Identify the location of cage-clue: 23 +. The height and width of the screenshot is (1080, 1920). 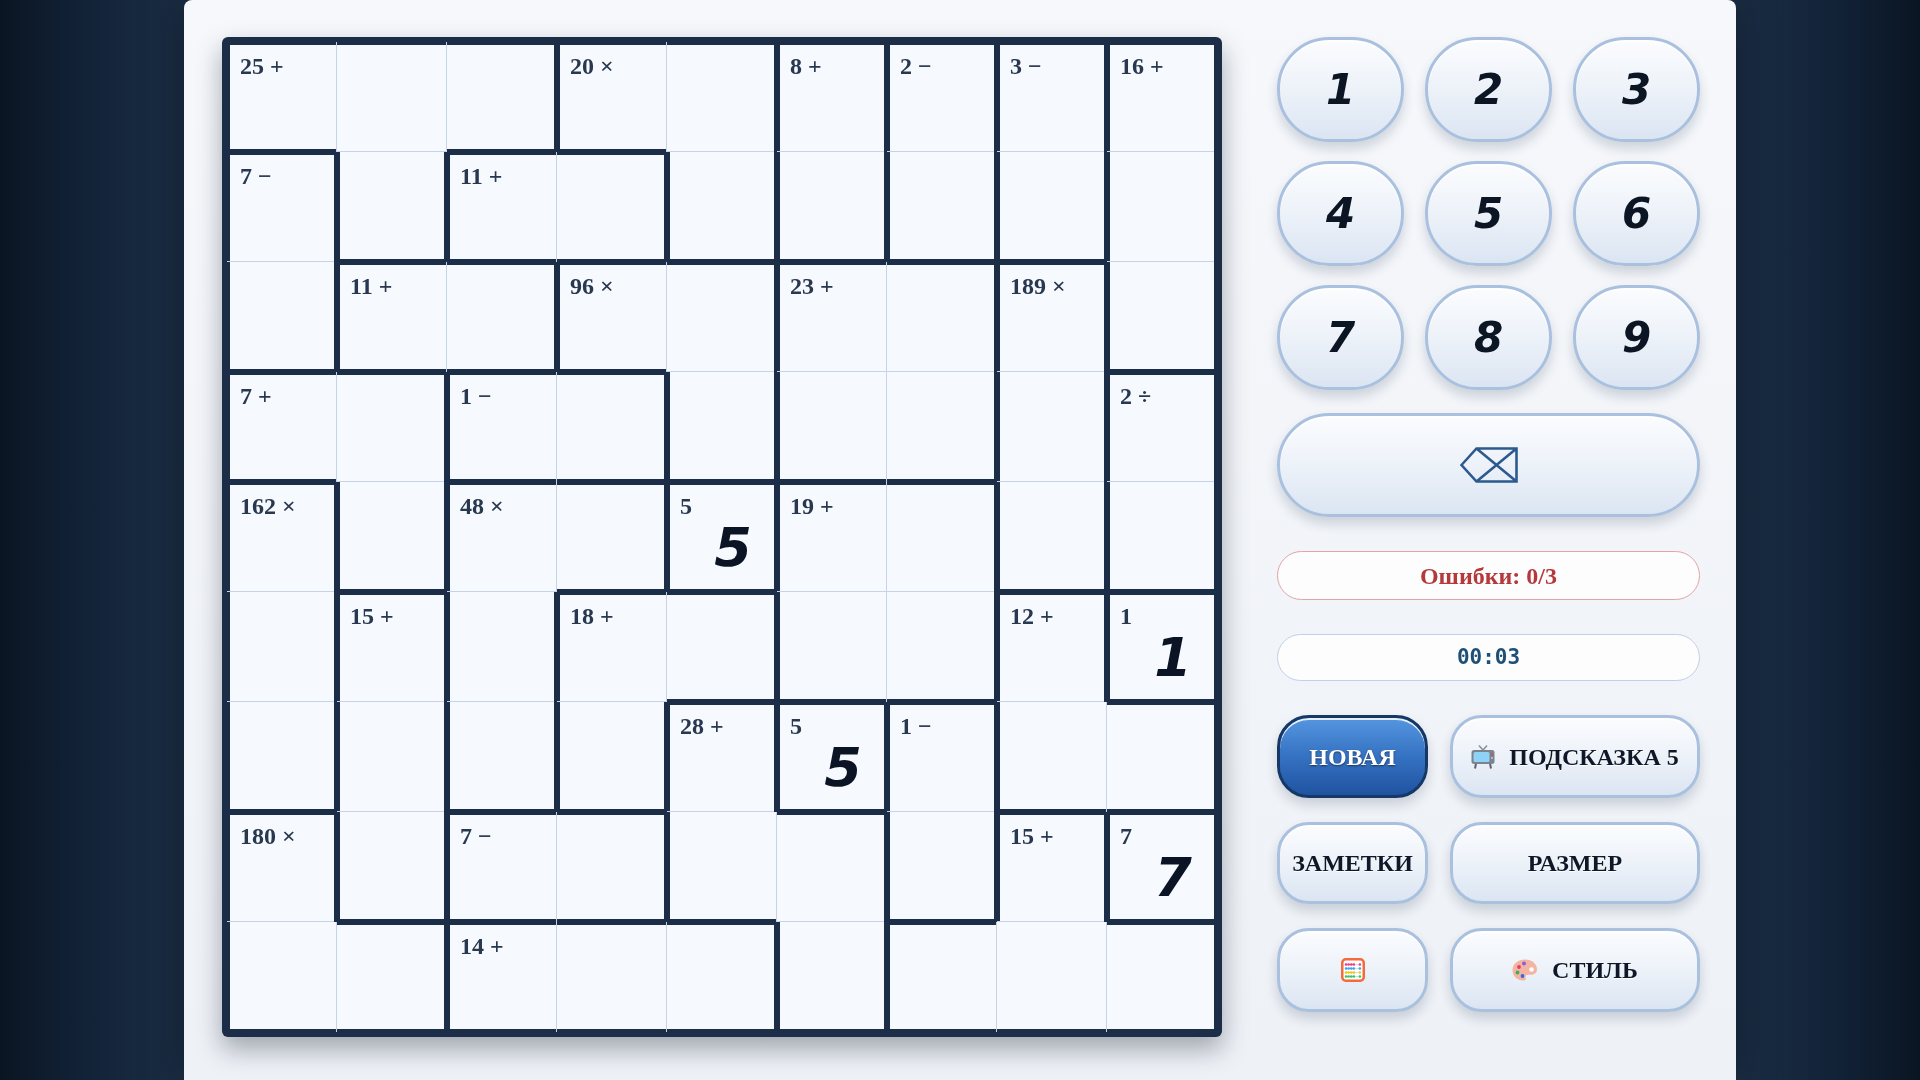
(812, 286).